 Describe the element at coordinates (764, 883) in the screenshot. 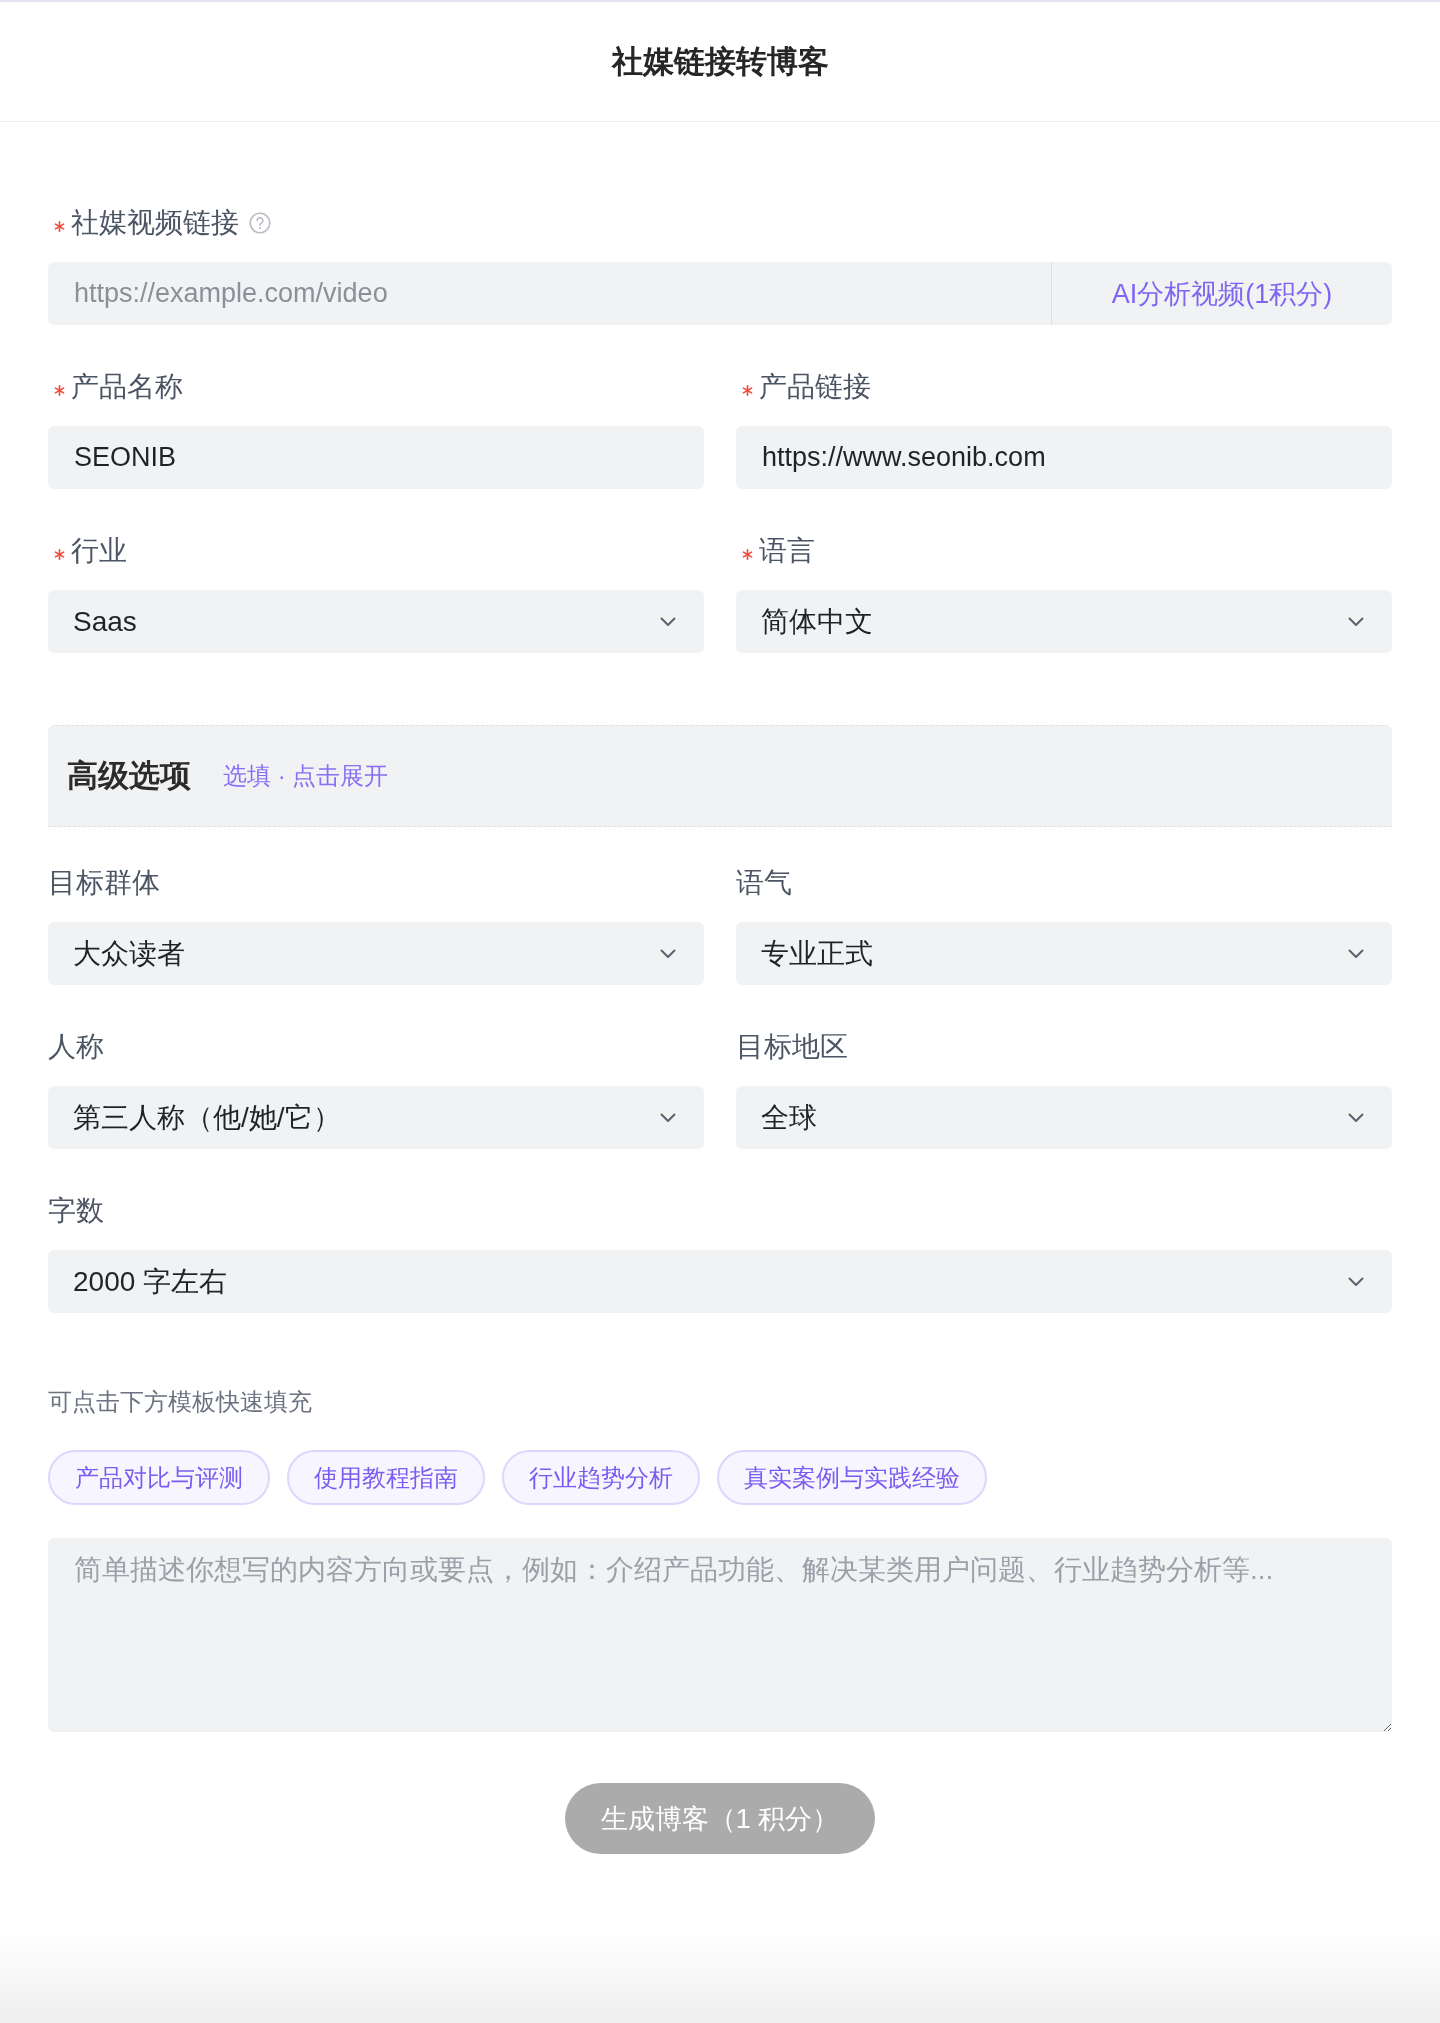

I see `field-label: 语气` at that location.